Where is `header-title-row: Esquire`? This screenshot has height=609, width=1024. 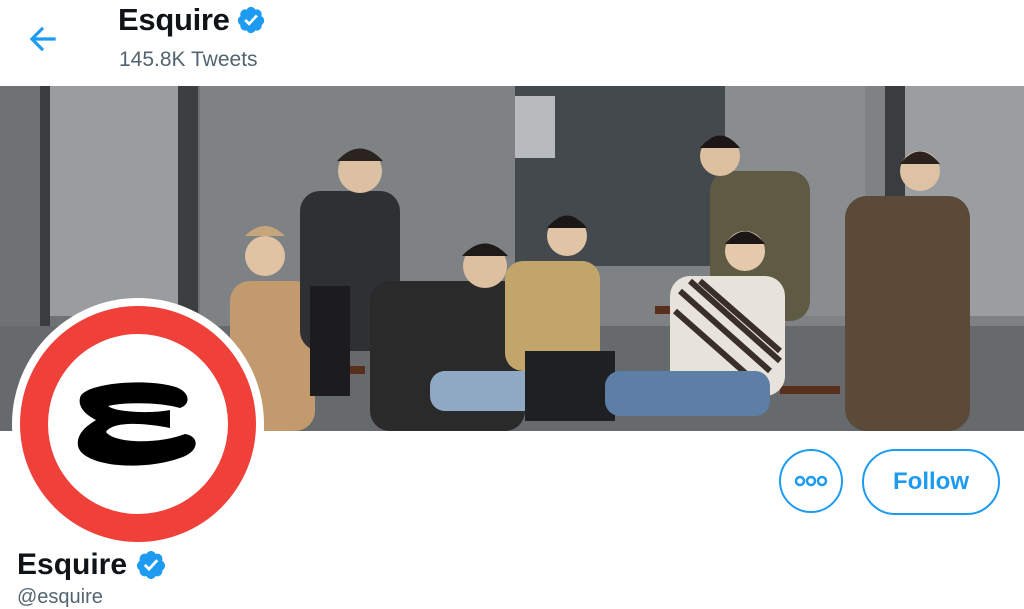
header-title-row: Esquire is located at coordinates (192, 20).